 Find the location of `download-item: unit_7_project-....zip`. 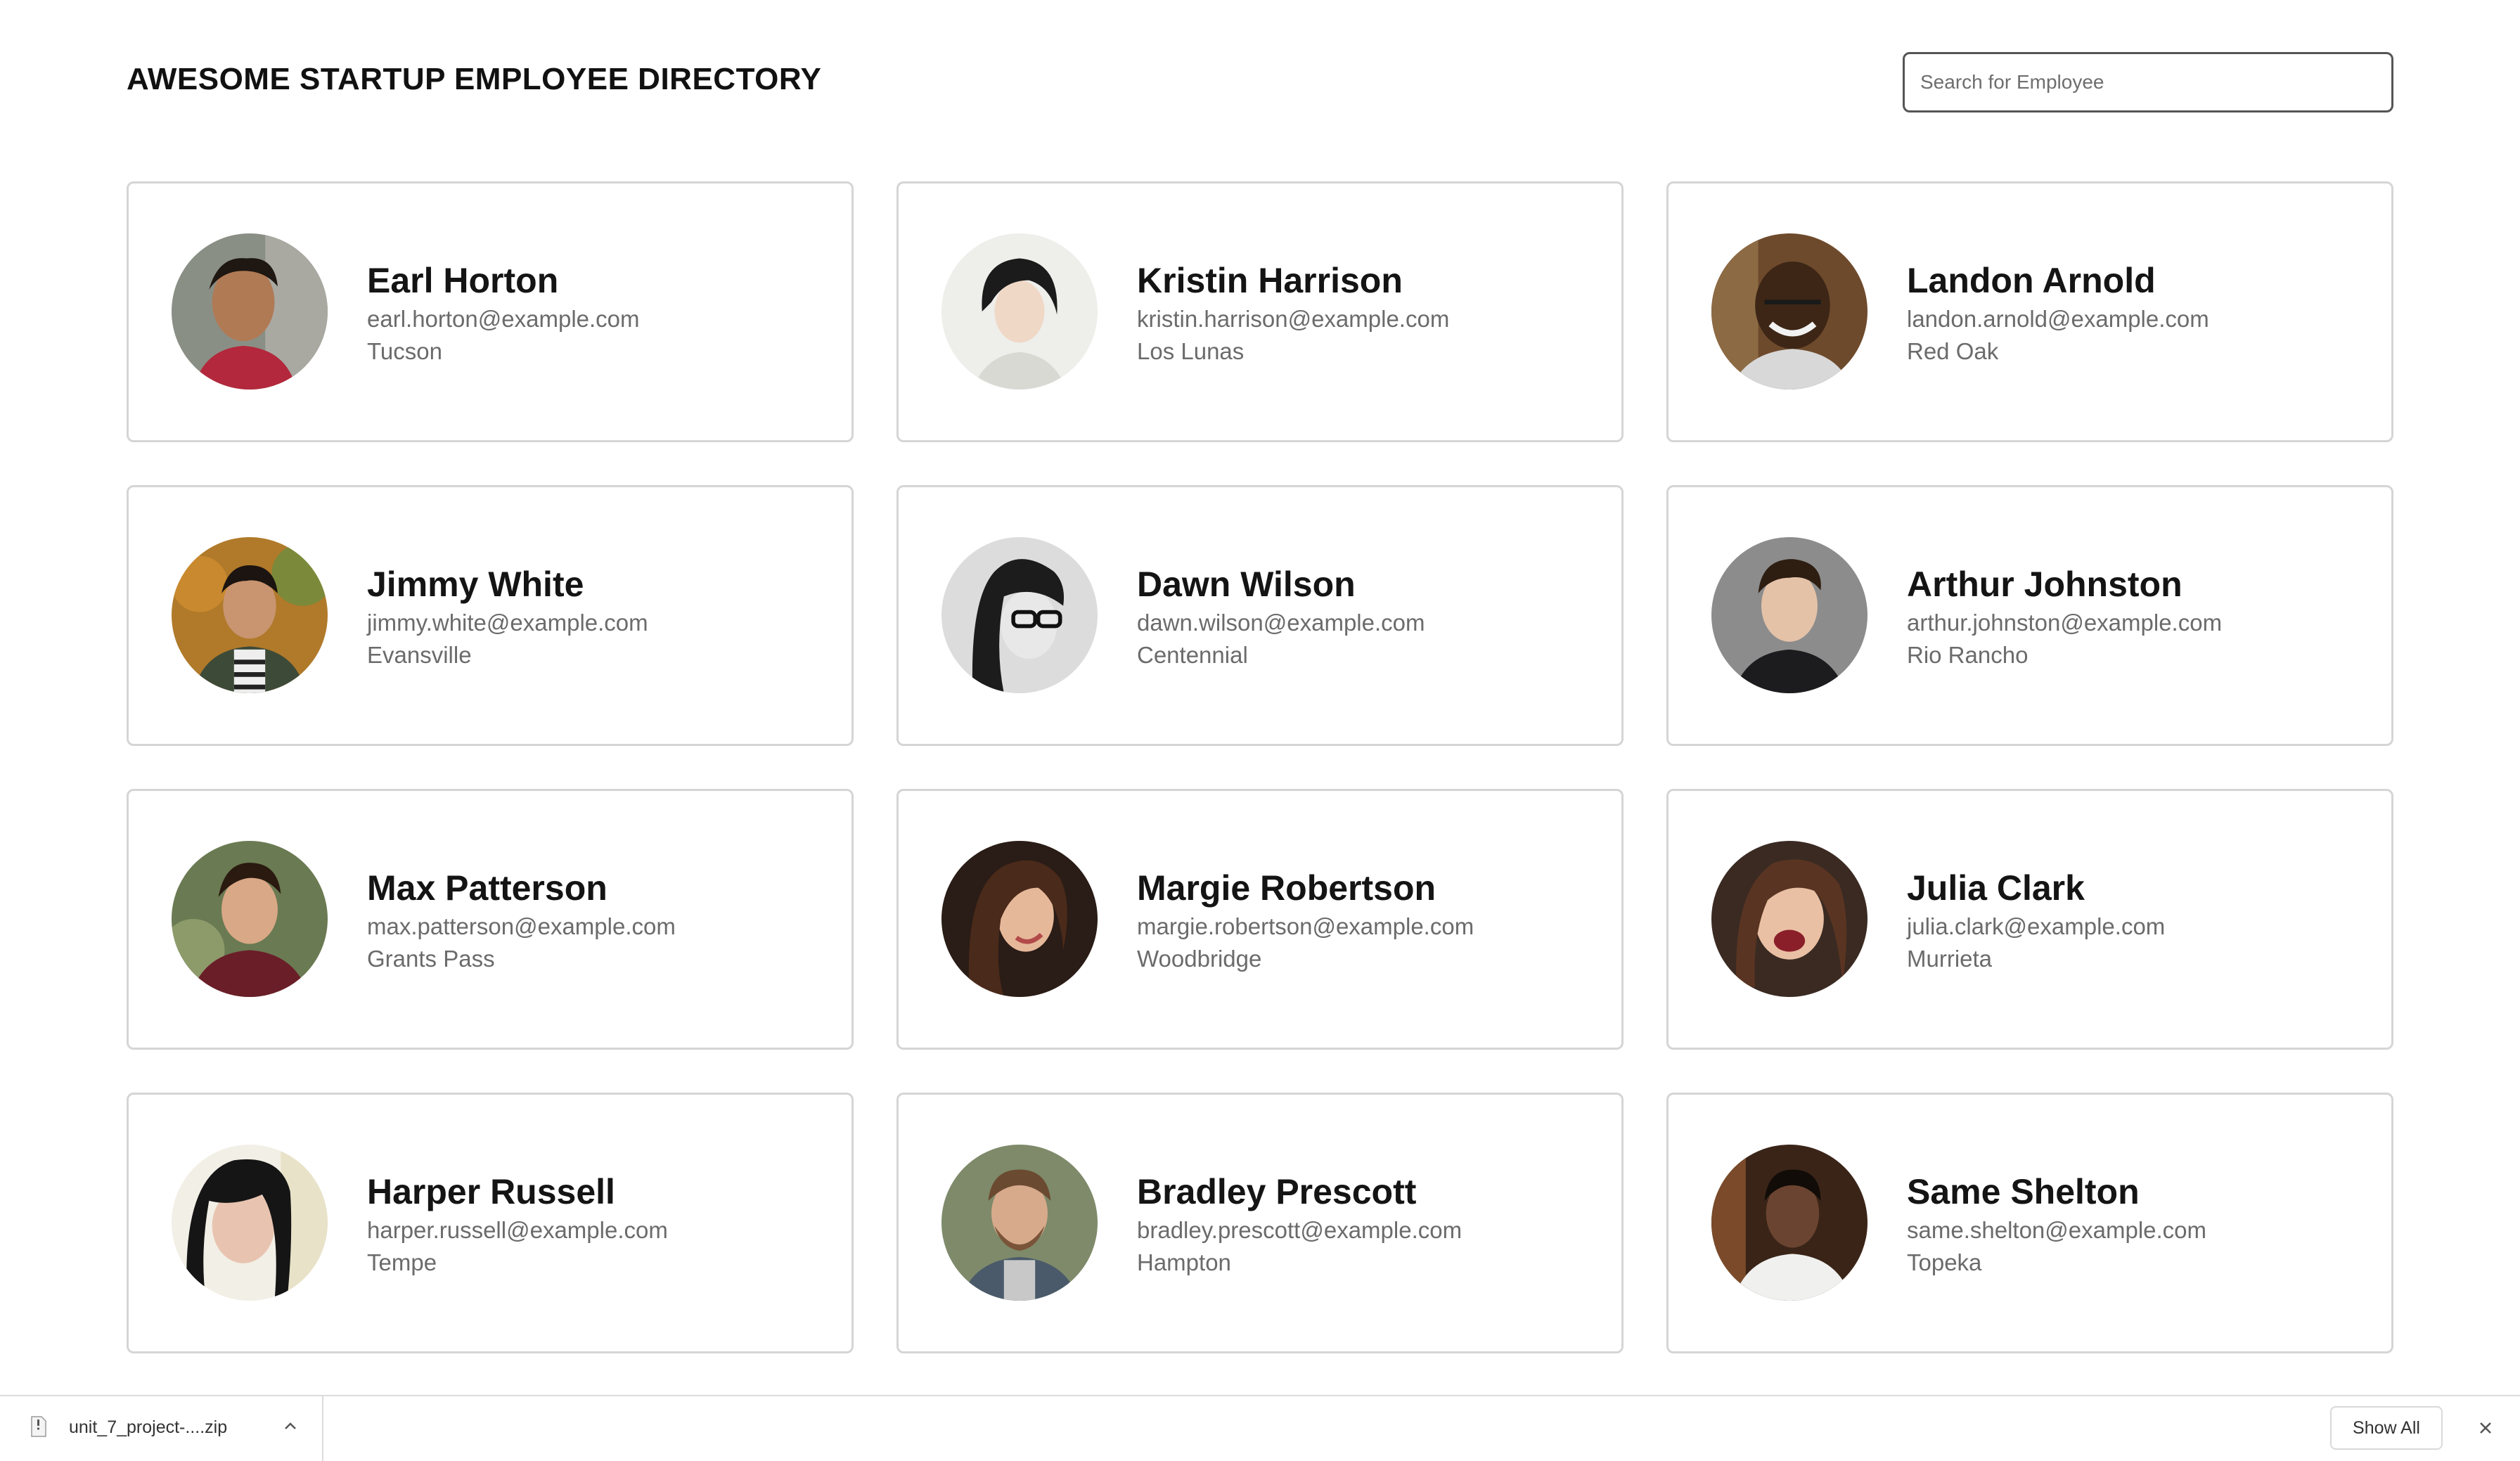

download-item: unit_7_project-....zip is located at coordinates (161, 1428).